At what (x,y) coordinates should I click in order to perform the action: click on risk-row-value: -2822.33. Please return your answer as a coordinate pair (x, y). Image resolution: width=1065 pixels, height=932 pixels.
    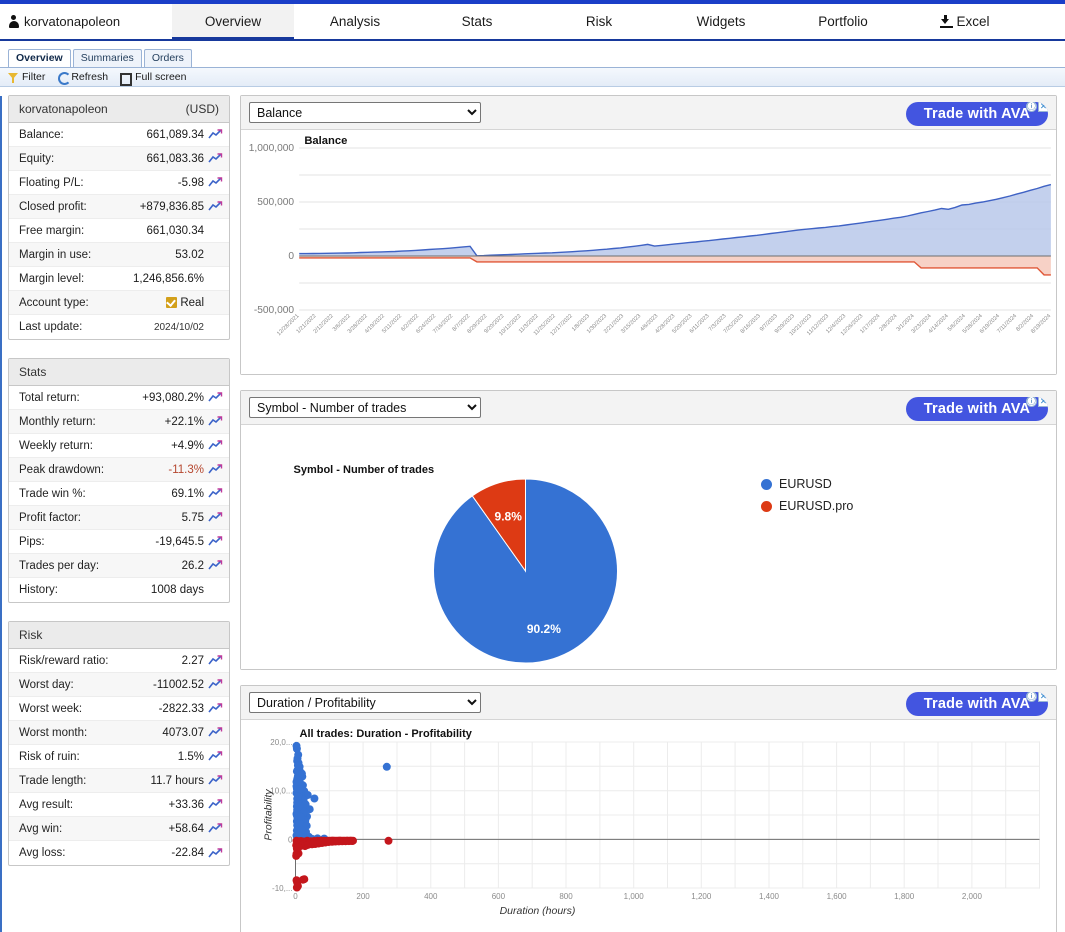
    Looking at the image, I should click on (181, 708).